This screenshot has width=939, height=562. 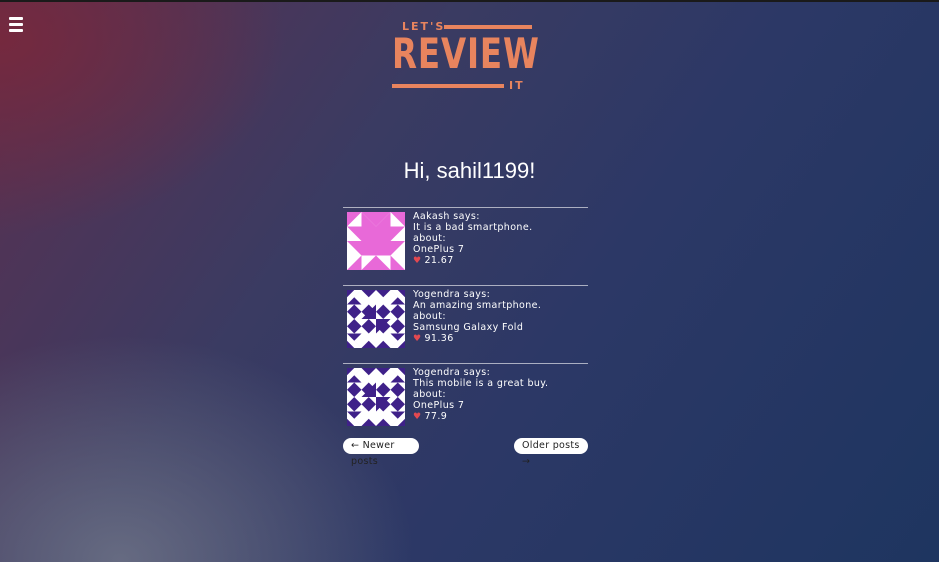 What do you see at coordinates (381, 452) in the screenshot?
I see `newer-posts-button: ← Newer posts` at bounding box center [381, 452].